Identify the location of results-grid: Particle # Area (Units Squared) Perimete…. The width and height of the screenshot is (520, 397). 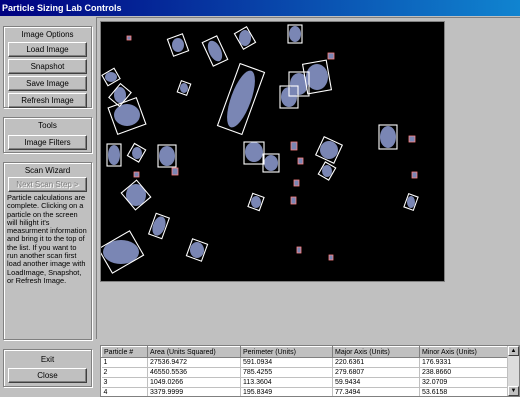
(305, 371).